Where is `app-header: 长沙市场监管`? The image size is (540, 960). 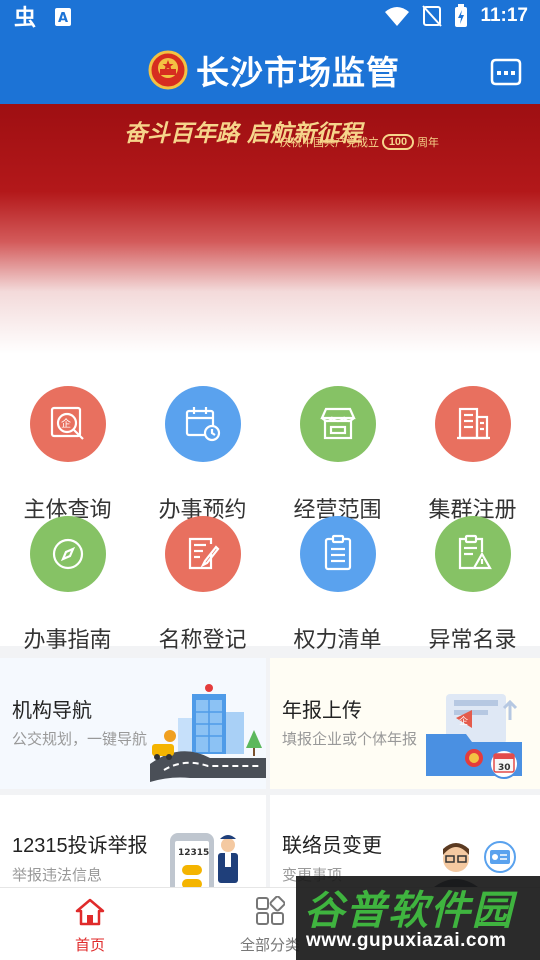
app-header: 长沙市场监管 is located at coordinates (270, 70).